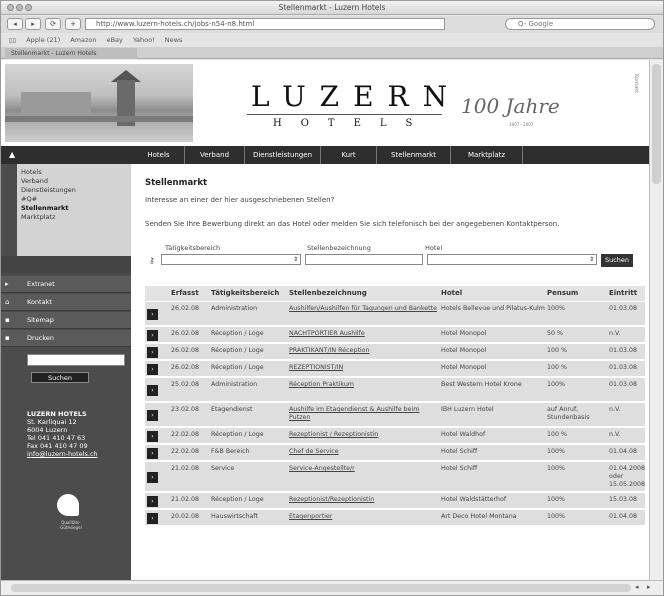 The width and height of the screenshot is (664, 596). Describe the element at coordinates (185, 468) in the screenshot. I see `cell-date: 21.02.08` at that location.